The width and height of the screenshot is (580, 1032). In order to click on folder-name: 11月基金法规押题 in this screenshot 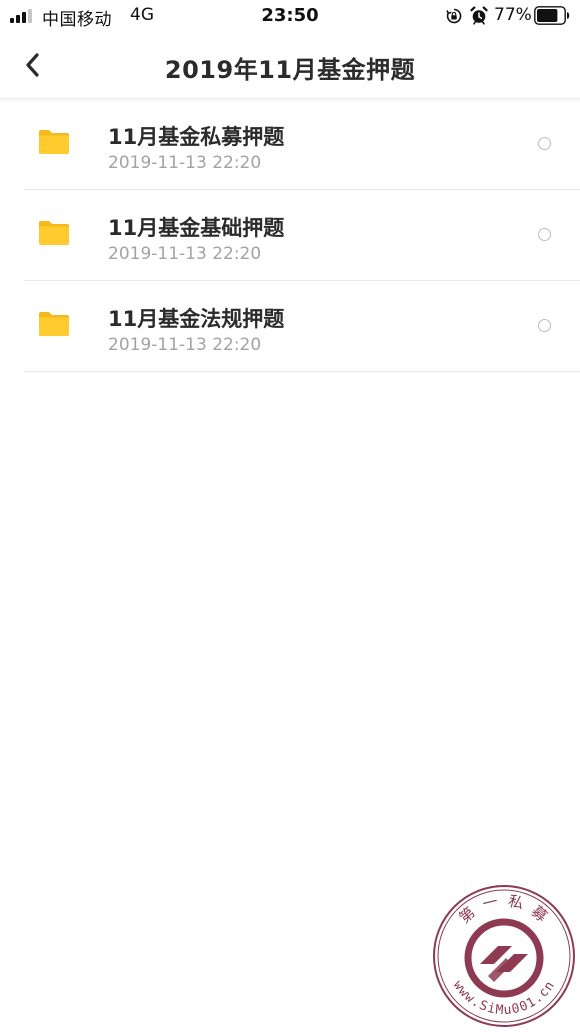, I will do `click(196, 319)`.